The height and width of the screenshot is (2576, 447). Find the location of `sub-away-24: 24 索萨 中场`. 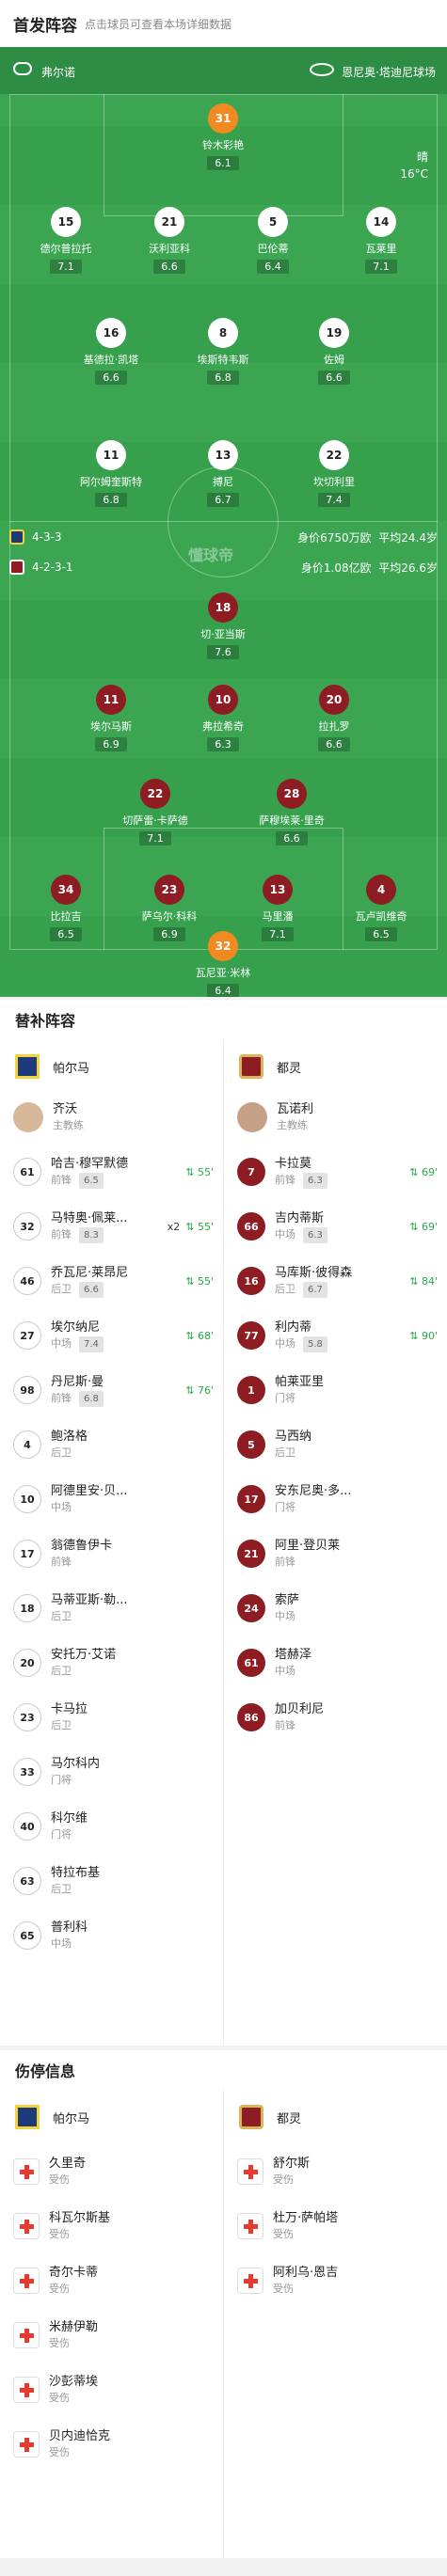

sub-away-24: 24 索萨 中场 is located at coordinates (335, 1608).